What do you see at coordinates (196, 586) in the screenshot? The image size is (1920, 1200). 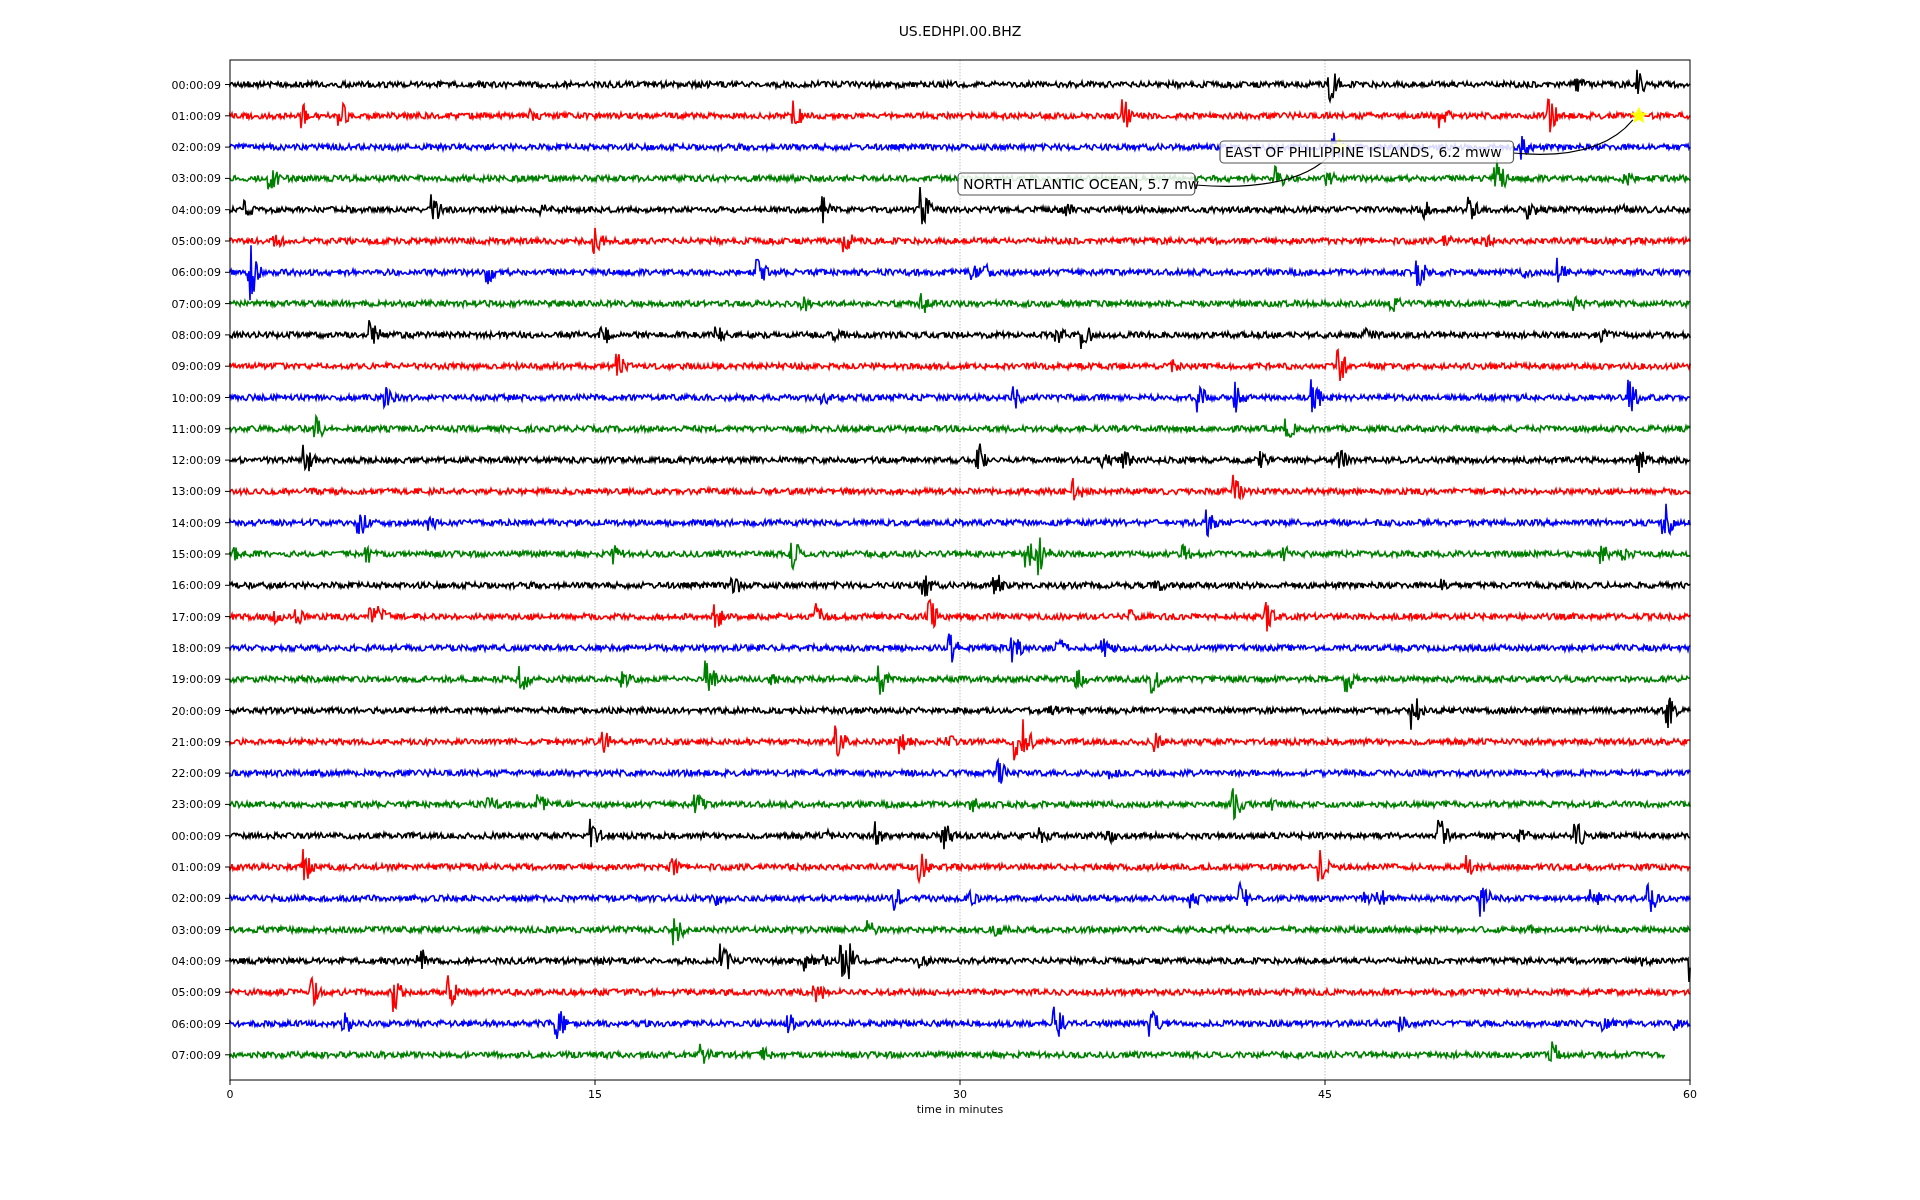 I see `row-time-label: 16:00:09` at bounding box center [196, 586].